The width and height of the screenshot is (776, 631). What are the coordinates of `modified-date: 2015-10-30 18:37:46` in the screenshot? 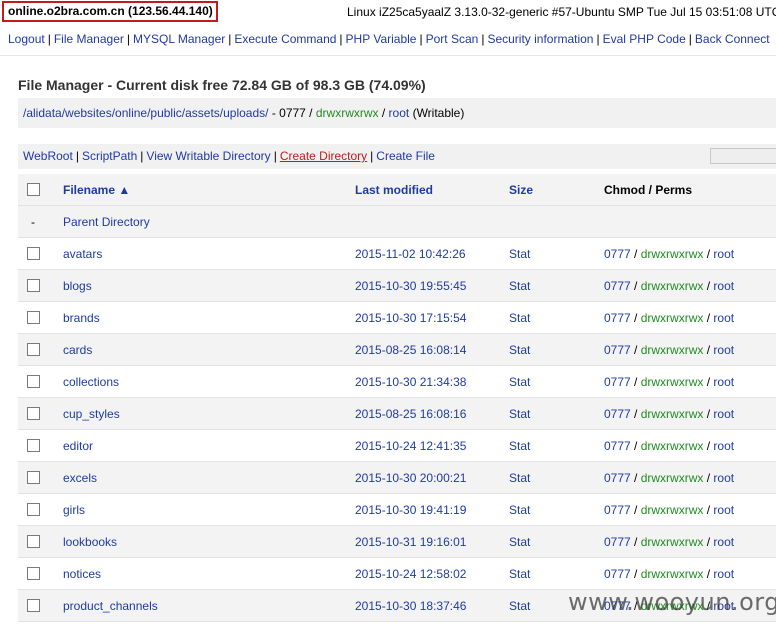 It's located at (411, 606).